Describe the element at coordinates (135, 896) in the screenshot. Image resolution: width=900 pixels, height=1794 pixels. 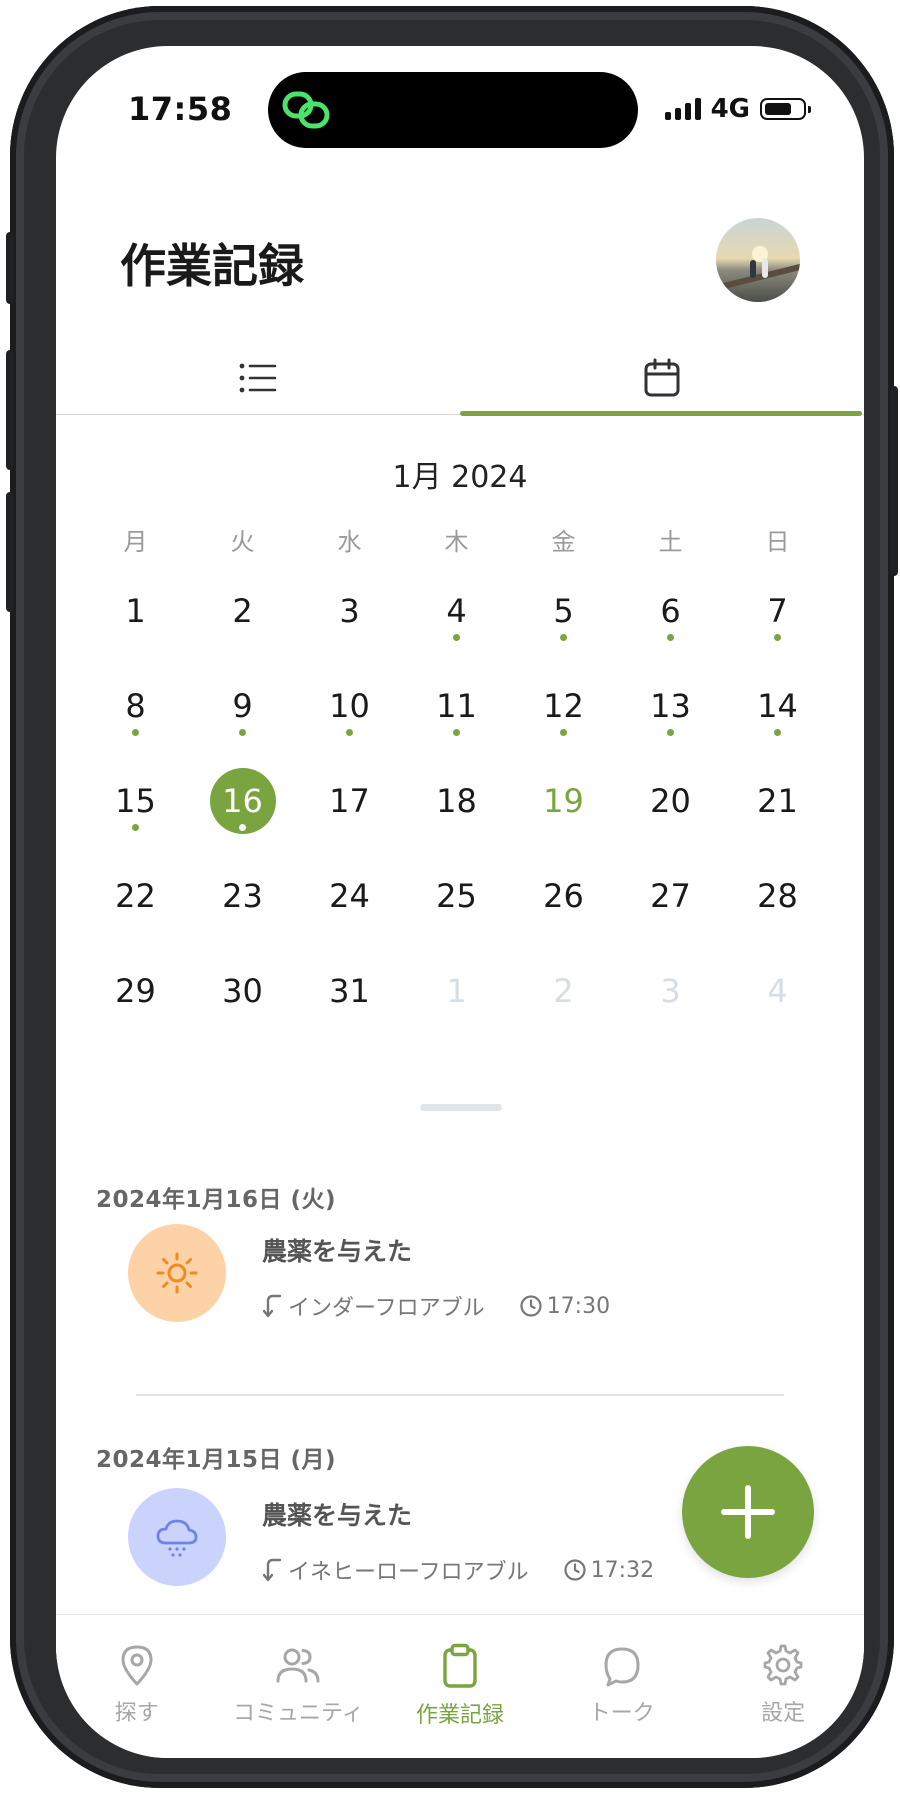
I see `calendar-day-number: 22` at that location.